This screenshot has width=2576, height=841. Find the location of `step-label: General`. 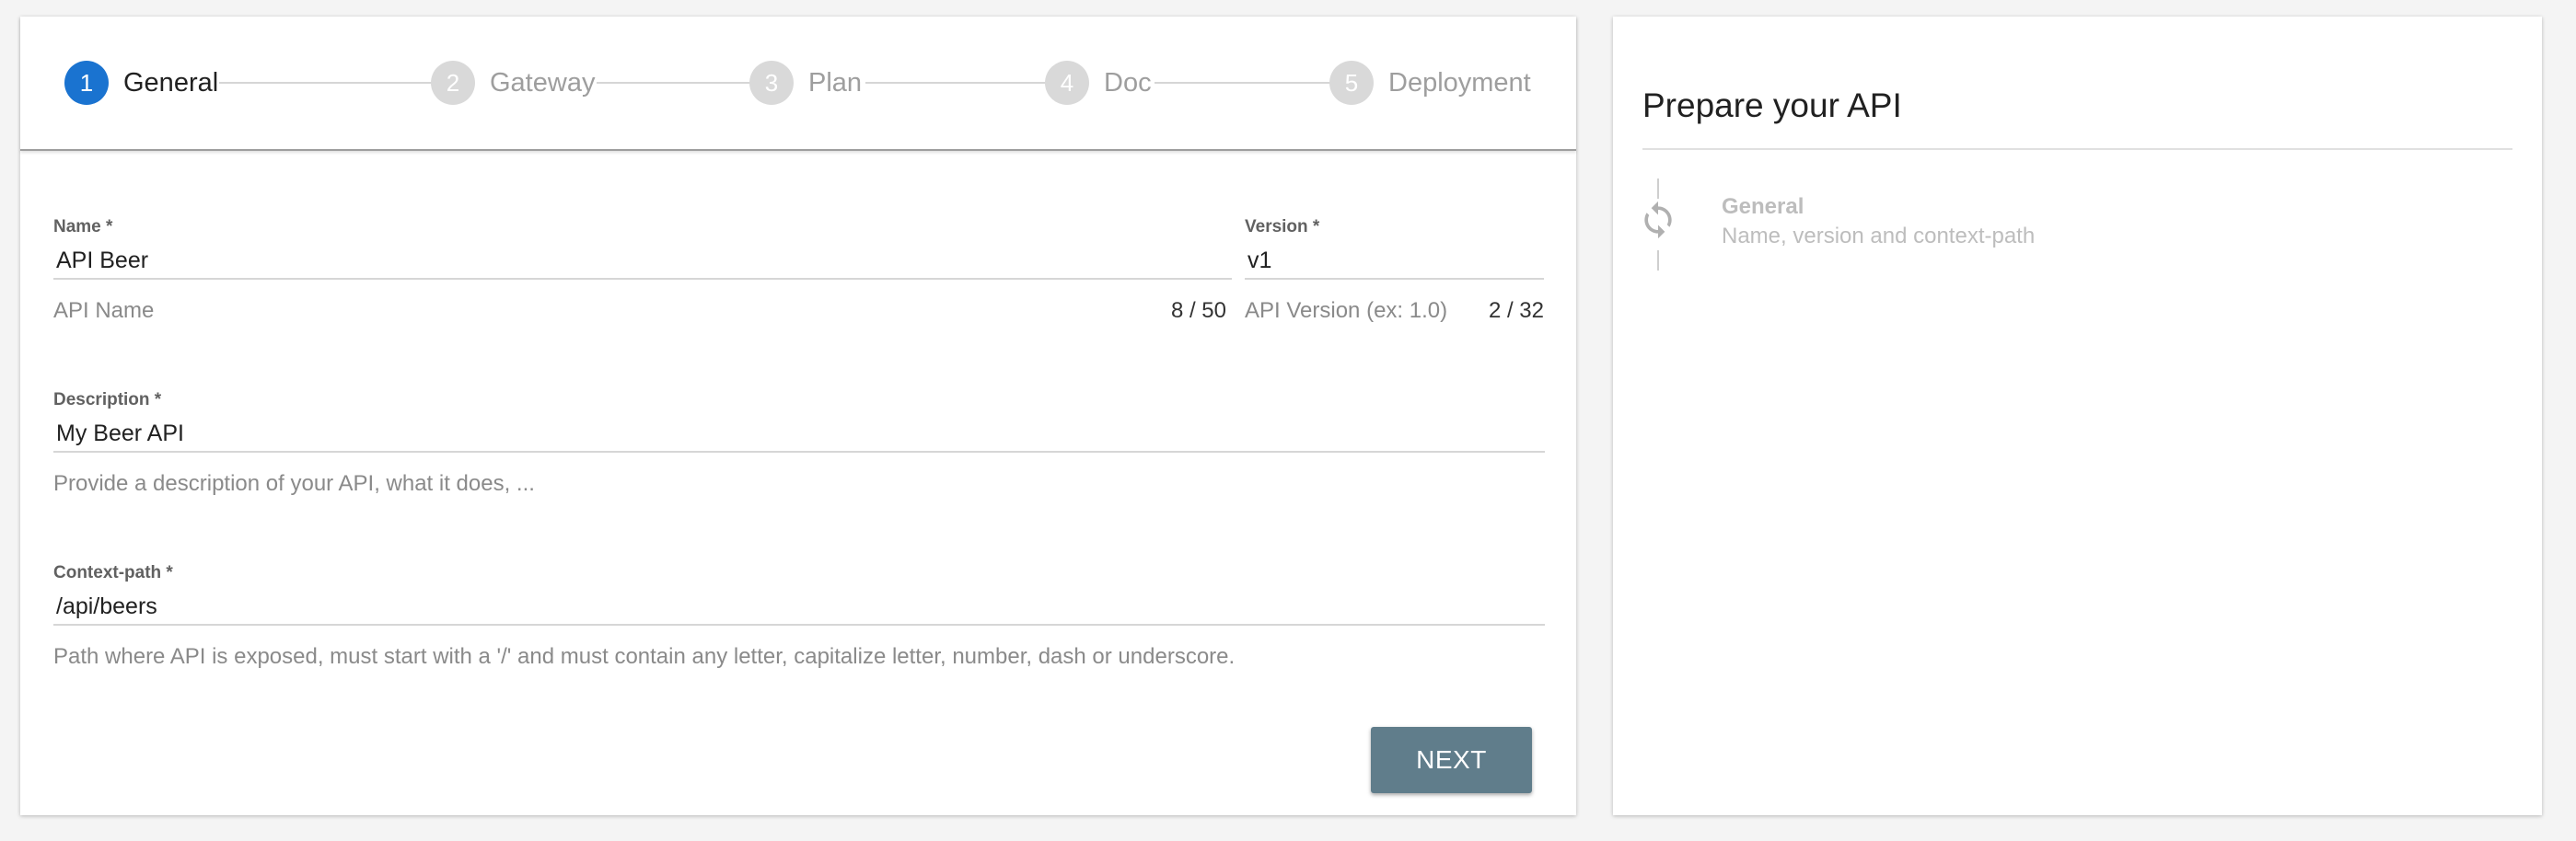

step-label: General is located at coordinates (171, 83).